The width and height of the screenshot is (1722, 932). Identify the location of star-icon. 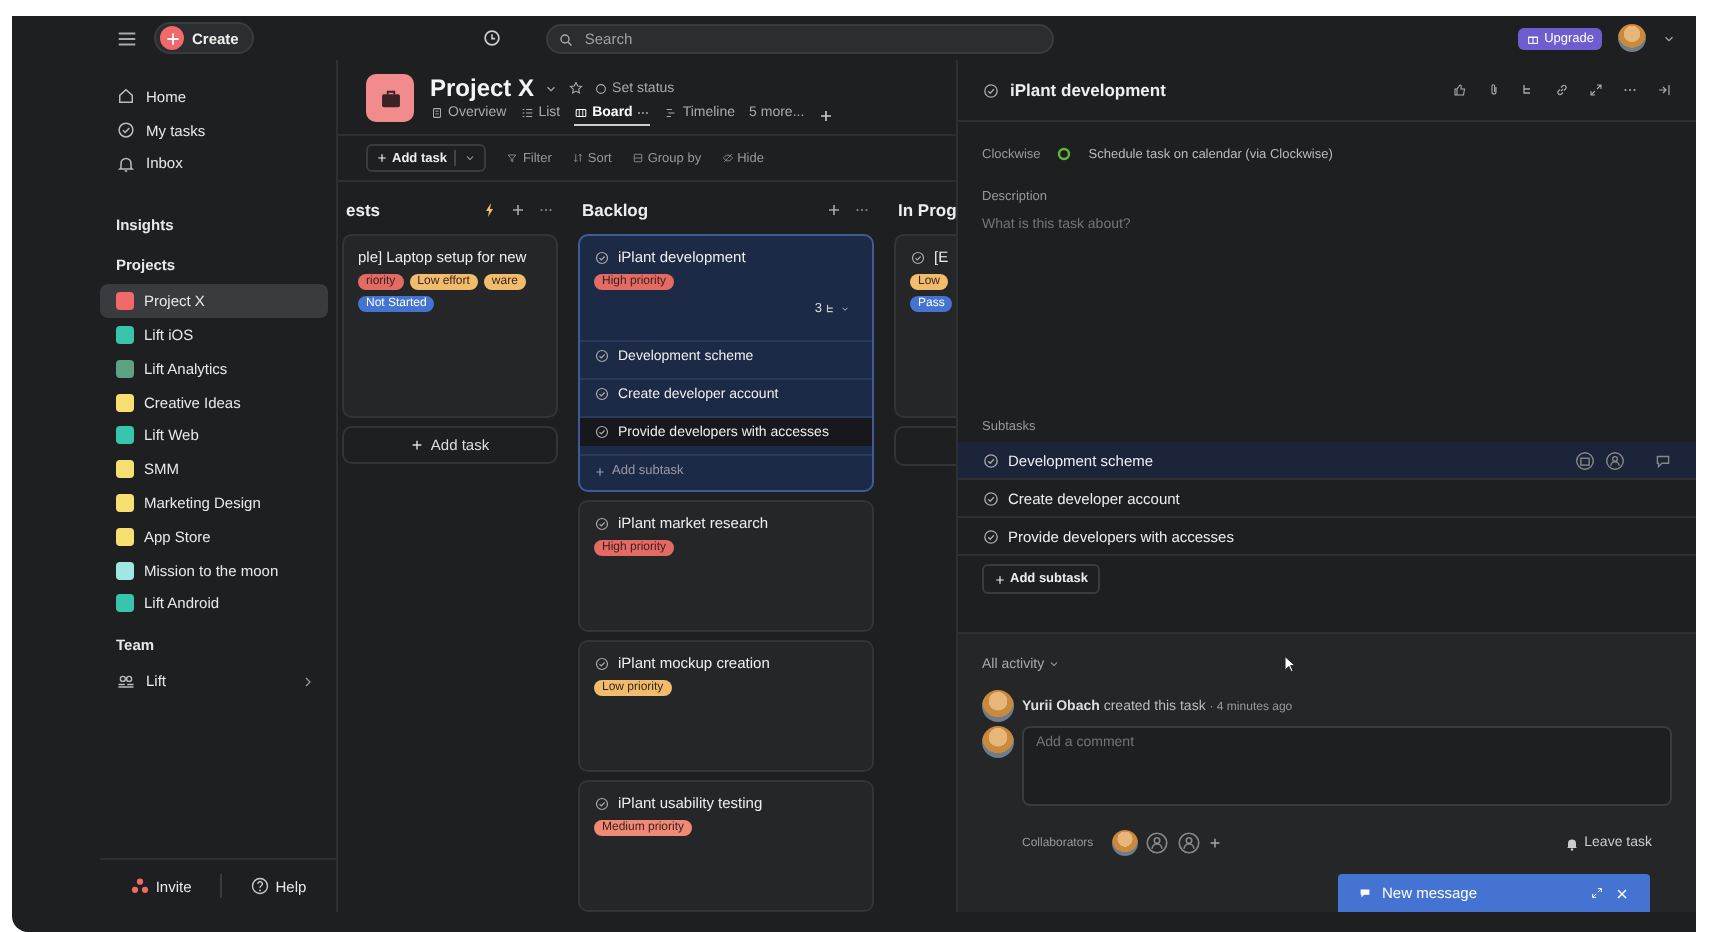
(576, 88).